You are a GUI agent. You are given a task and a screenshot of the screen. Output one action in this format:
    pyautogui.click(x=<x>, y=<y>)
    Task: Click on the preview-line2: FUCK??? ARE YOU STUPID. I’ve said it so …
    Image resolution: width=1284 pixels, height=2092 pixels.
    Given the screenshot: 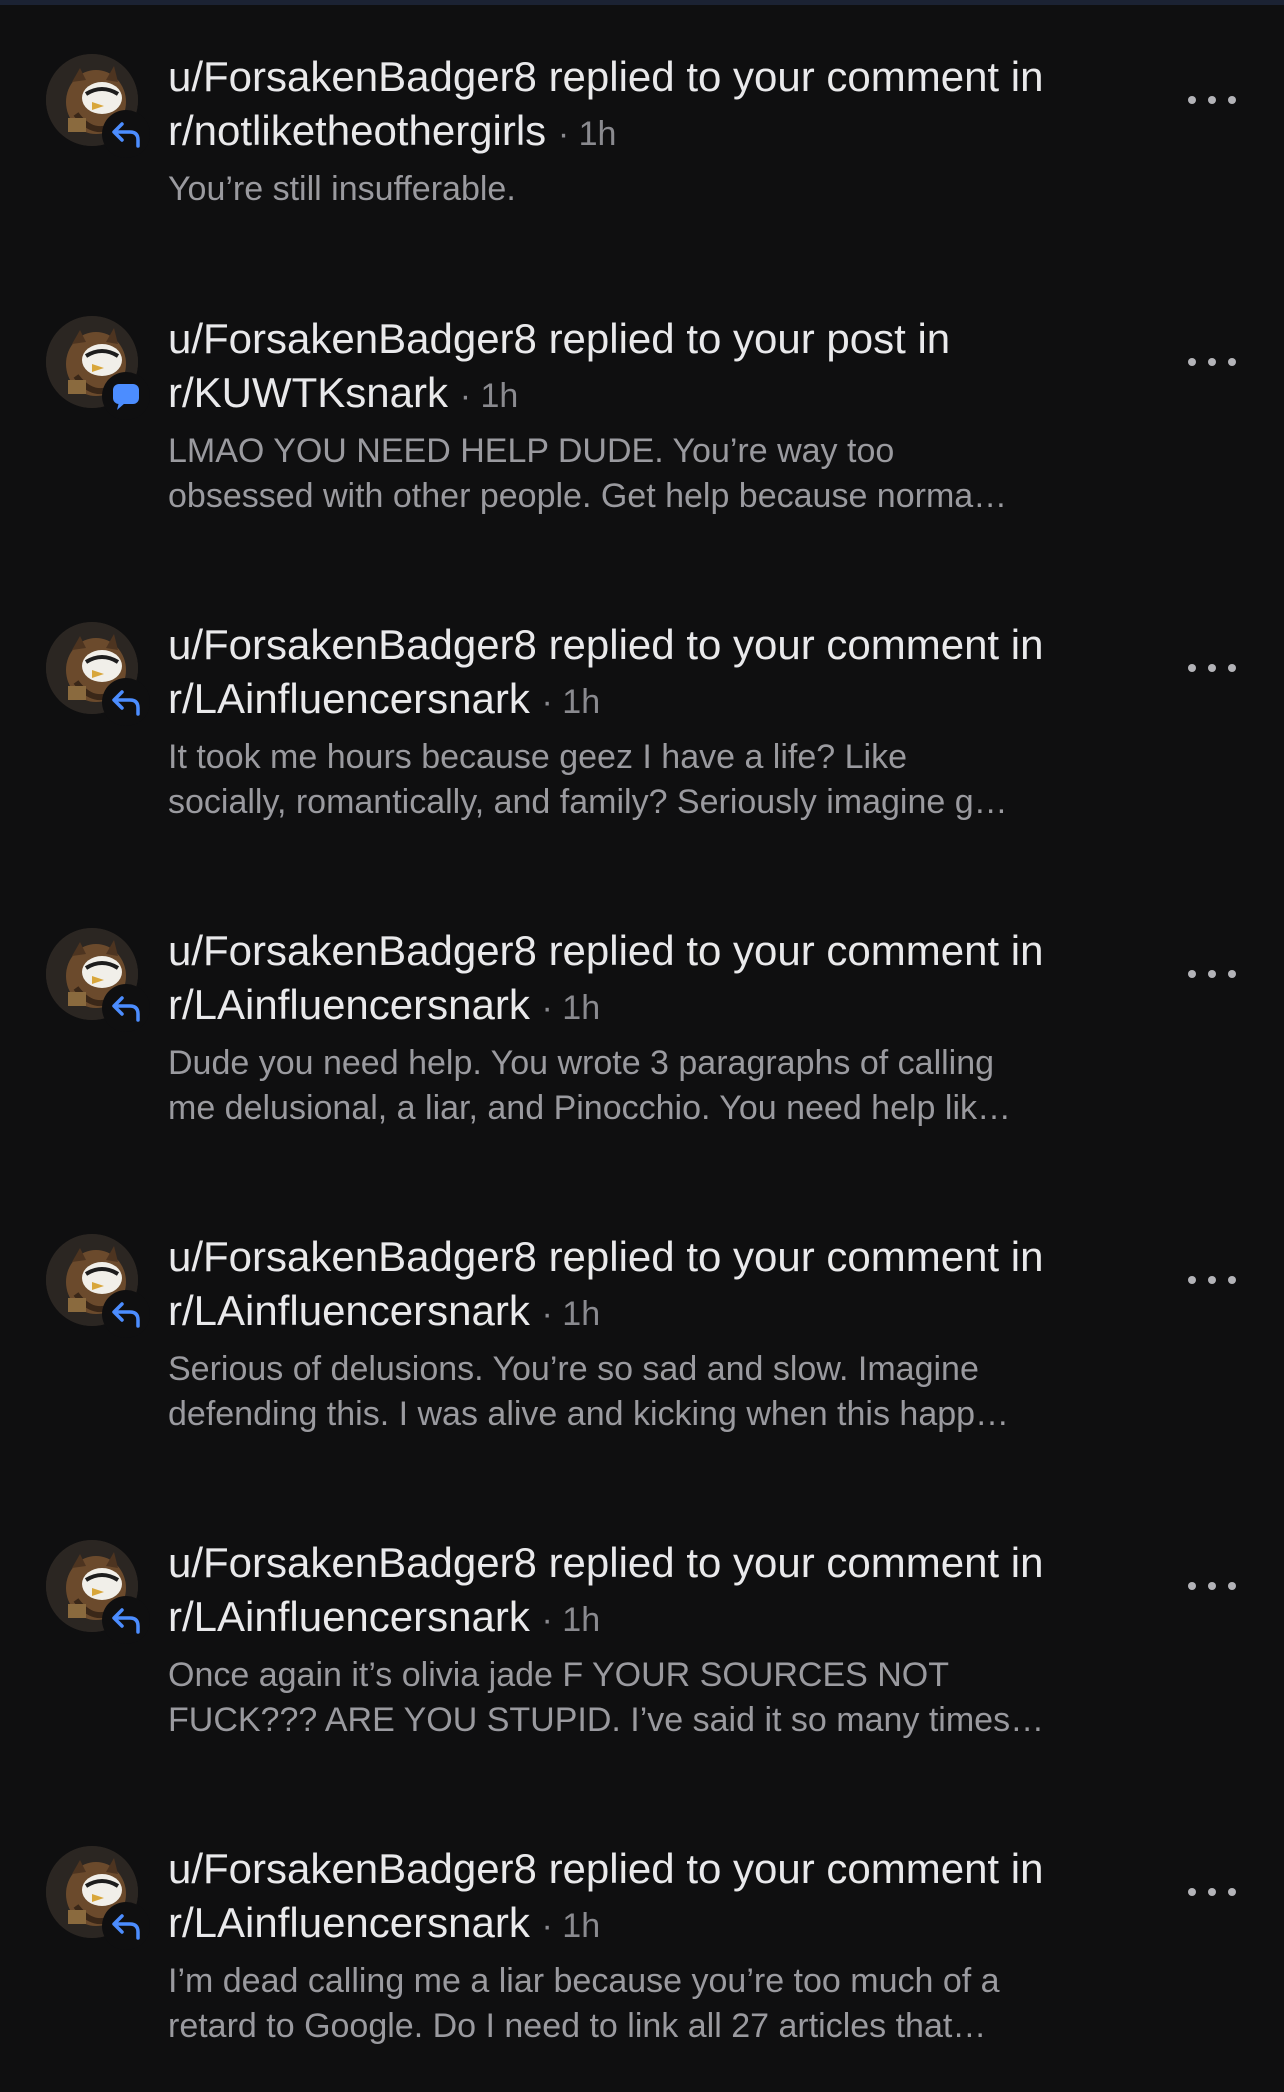 What is the action you would take?
    pyautogui.click(x=606, y=1720)
    